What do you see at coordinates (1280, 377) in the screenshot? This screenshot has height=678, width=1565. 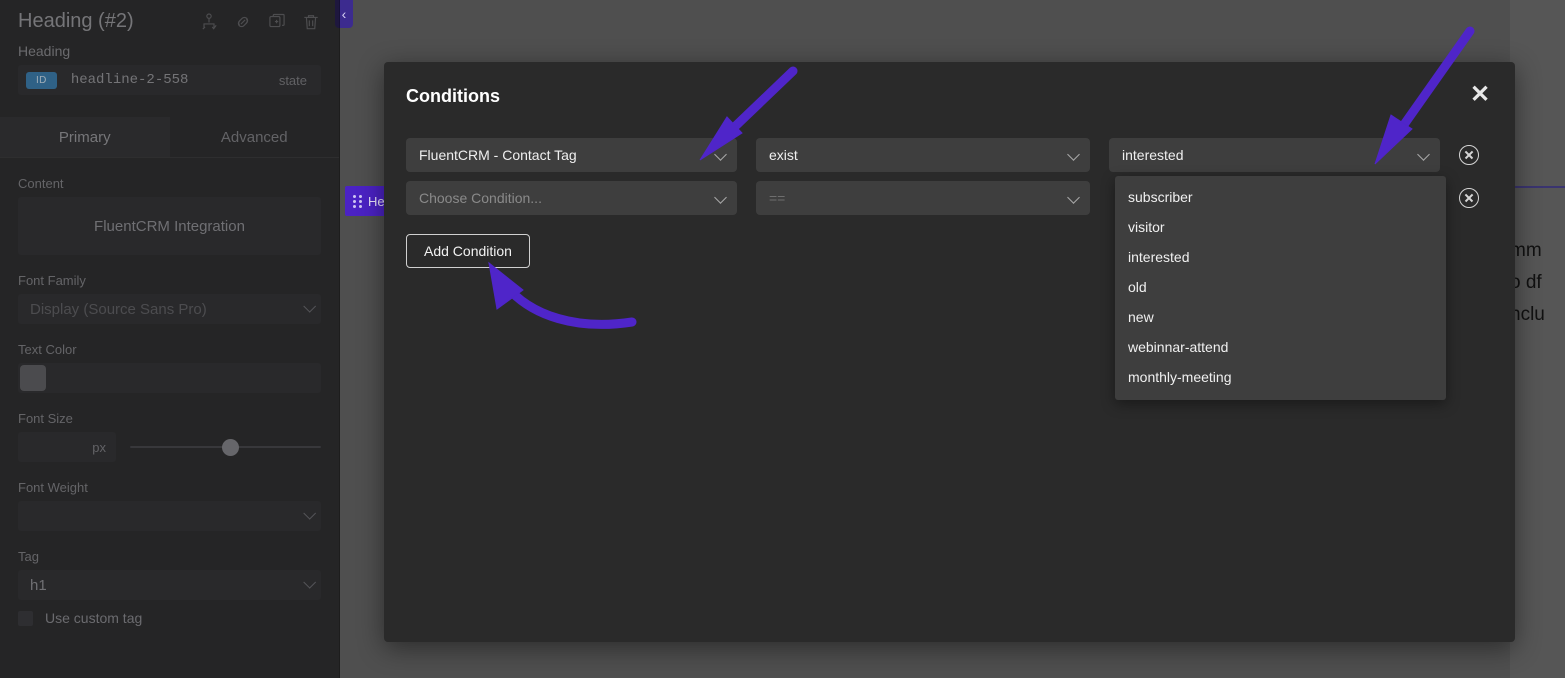 I see `dropdown-option-monthly-meeting: monthly-meeting` at bounding box center [1280, 377].